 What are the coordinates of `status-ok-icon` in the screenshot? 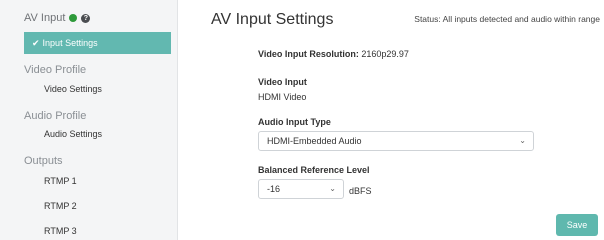 It's located at (73, 18).